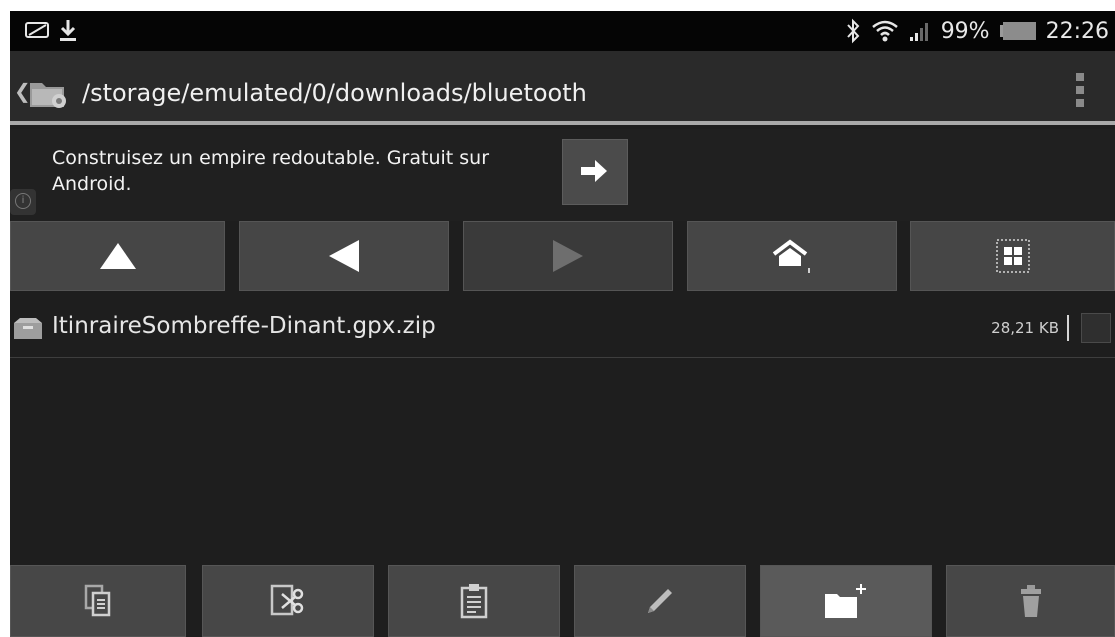  I want to click on delete-button, so click(1030, 601).